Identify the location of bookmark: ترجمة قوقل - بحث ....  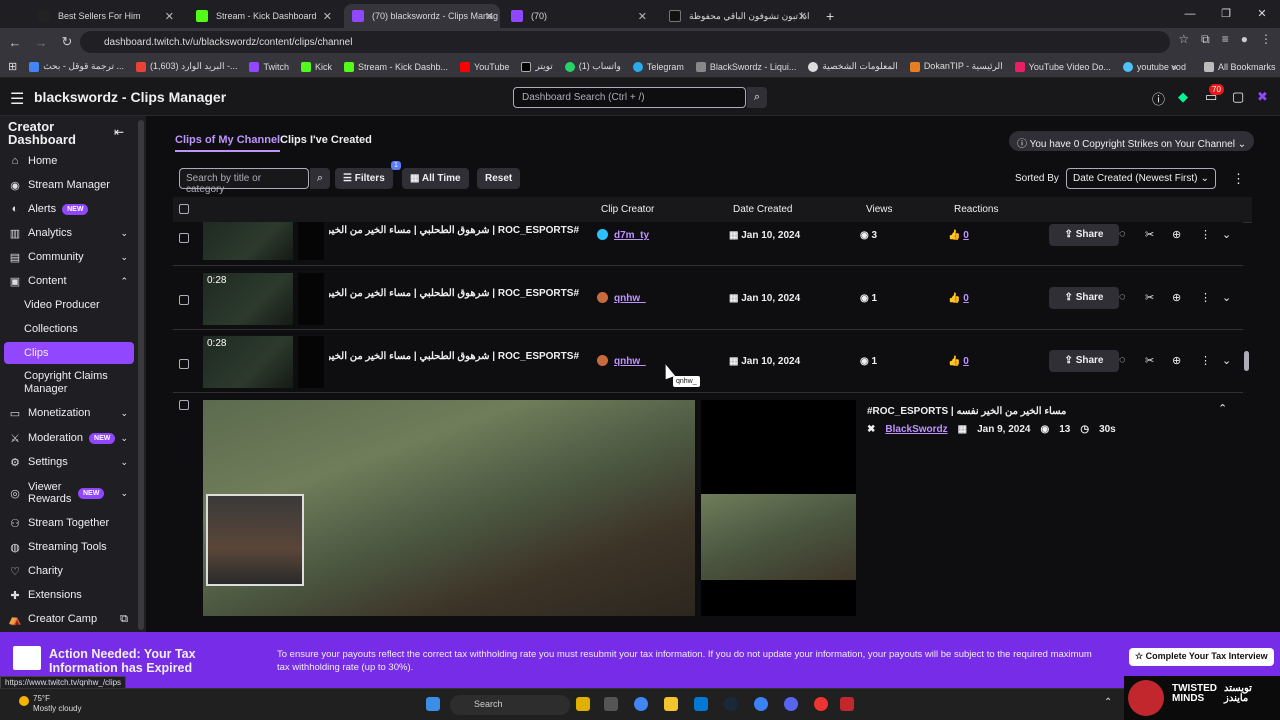
(76, 66).